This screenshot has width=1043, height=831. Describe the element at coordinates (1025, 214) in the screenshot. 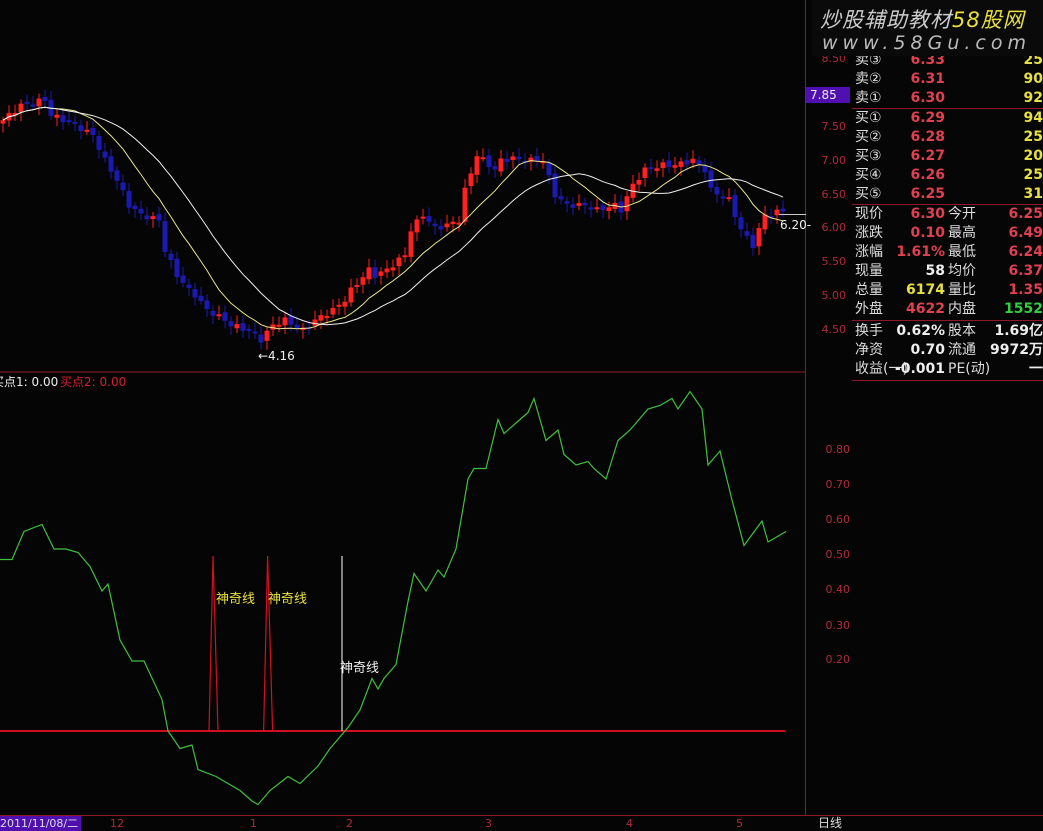

I see `stat-value: 6.25` at that location.